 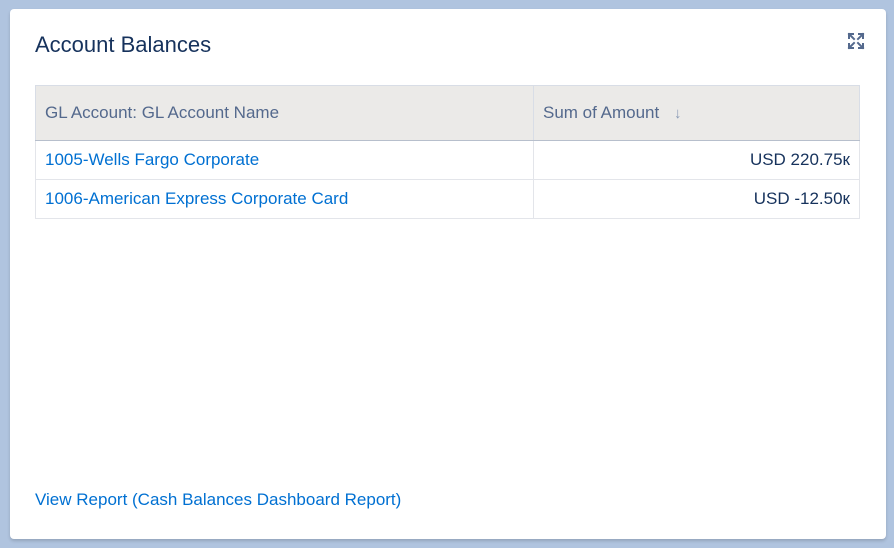 What do you see at coordinates (601, 112) in the screenshot?
I see `column-header-label: Sum of Amount` at bounding box center [601, 112].